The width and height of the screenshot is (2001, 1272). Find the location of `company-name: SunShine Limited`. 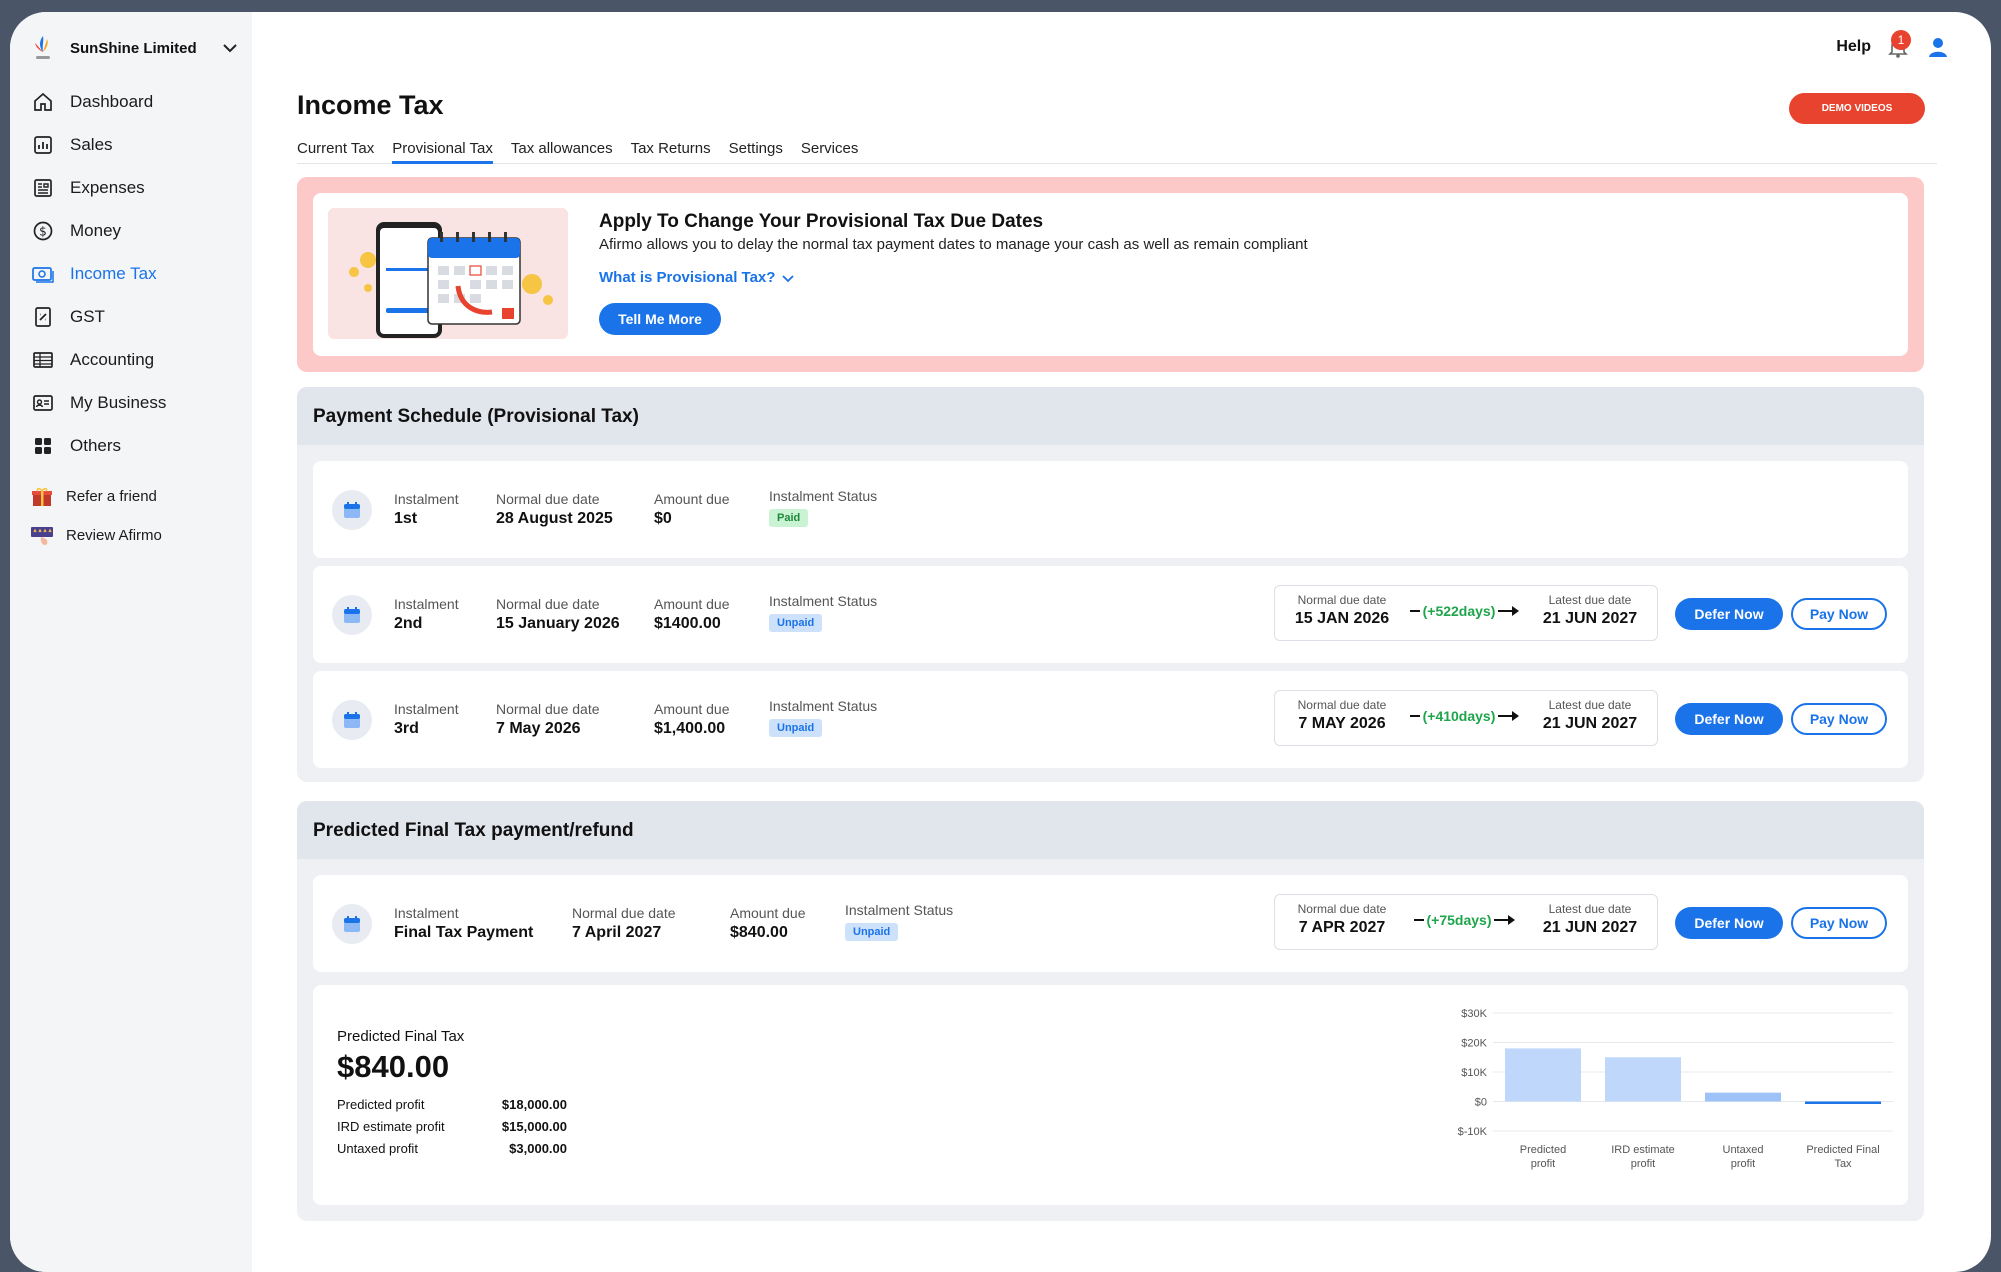

company-name: SunShine Limited is located at coordinates (133, 48).